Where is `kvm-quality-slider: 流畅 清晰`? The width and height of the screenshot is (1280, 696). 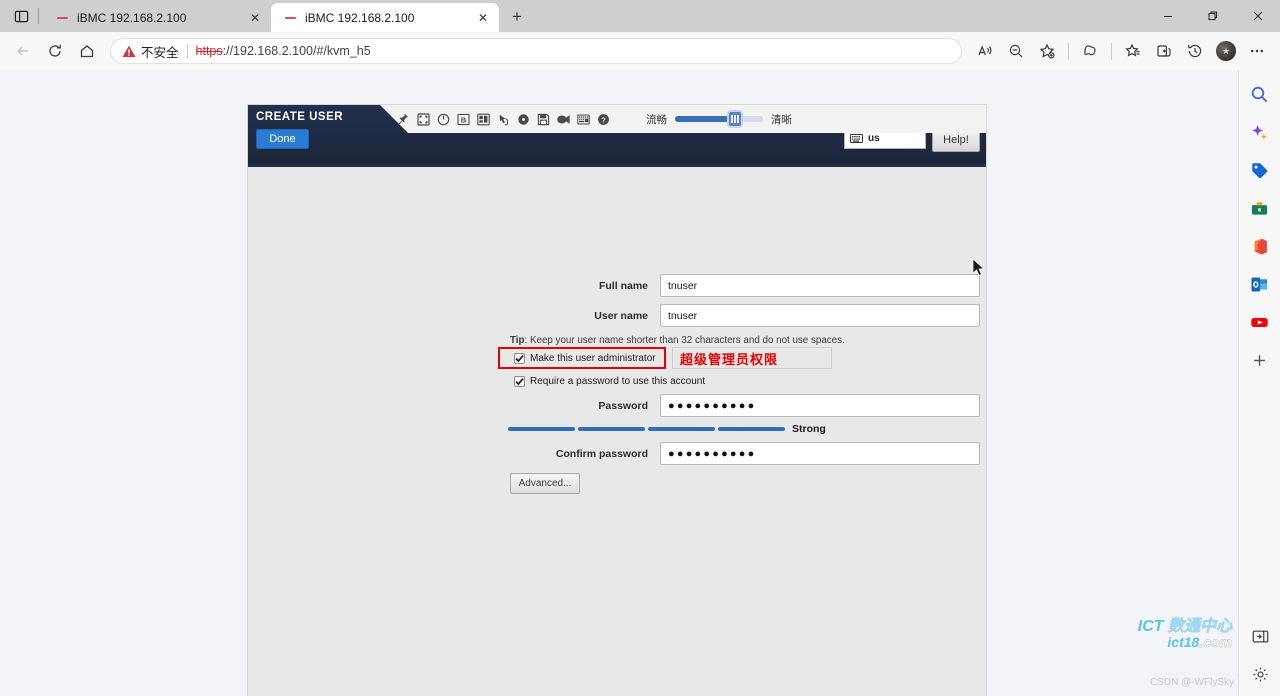 kvm-quality-slider: 流畅 清晰 is located at coordinates (719, 119).